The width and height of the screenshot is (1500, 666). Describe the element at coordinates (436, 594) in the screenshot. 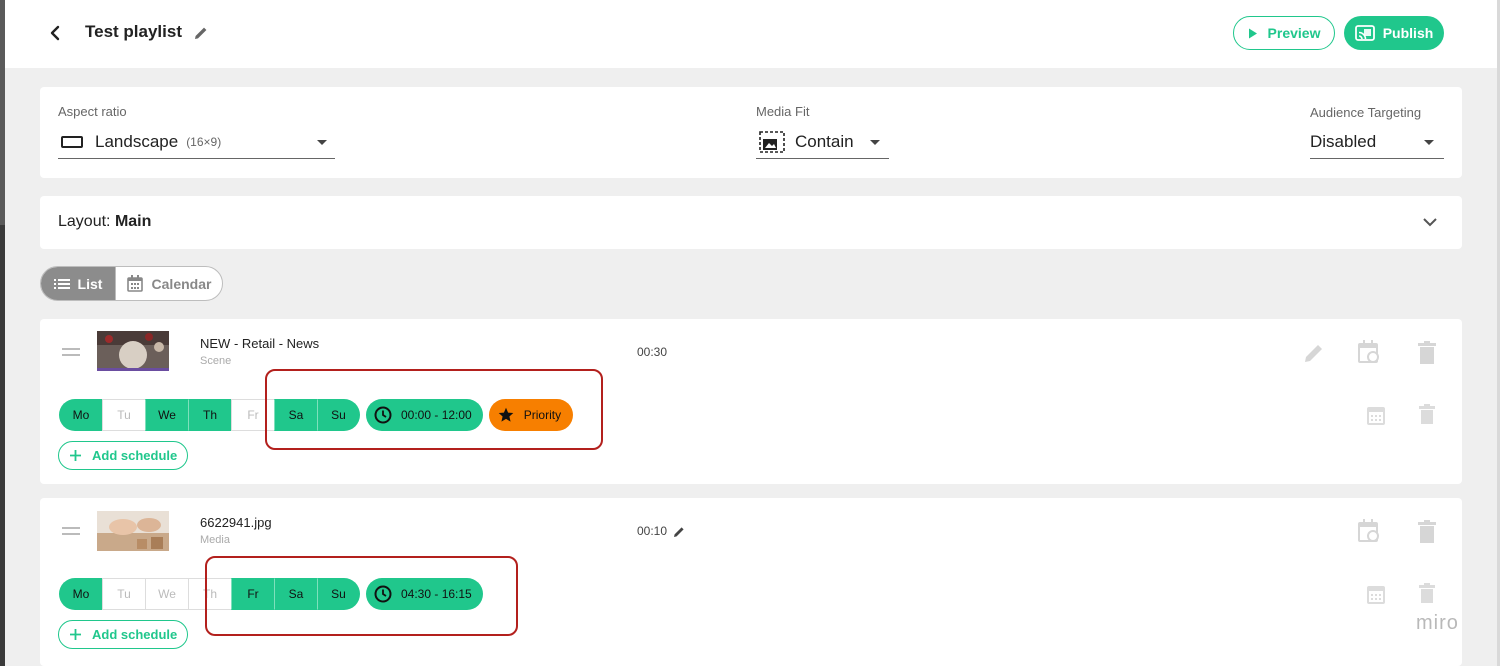

I see `time-range-label: 04:30 - 16:15` at that location.